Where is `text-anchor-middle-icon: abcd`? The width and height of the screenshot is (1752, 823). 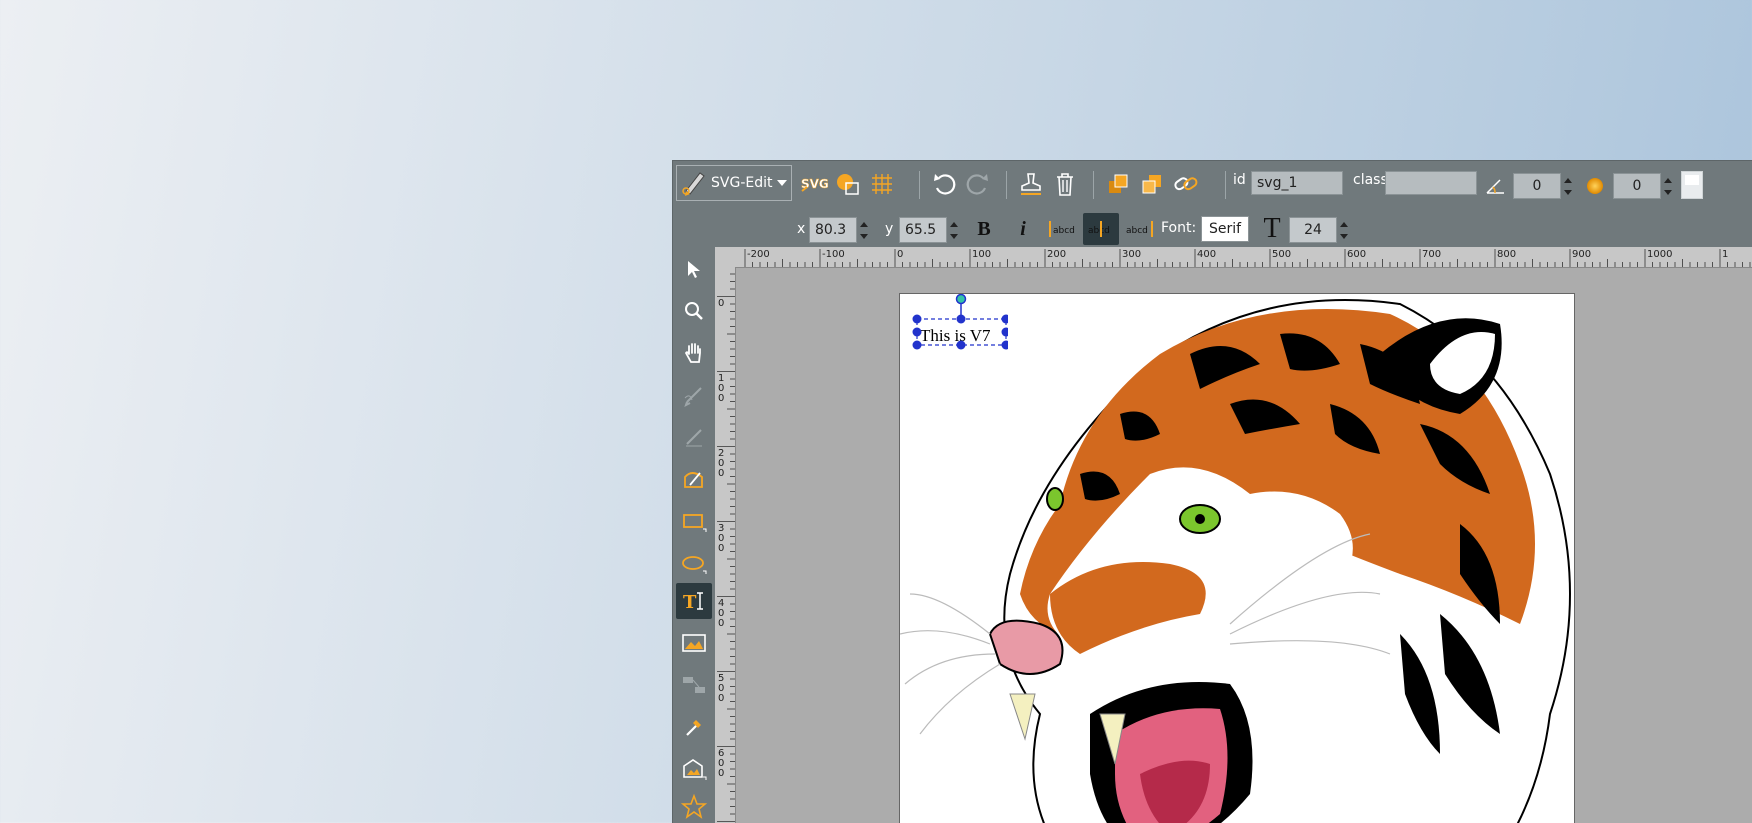
text-anchor-middle-icon: abcd is located at coordinates (1101, 229).